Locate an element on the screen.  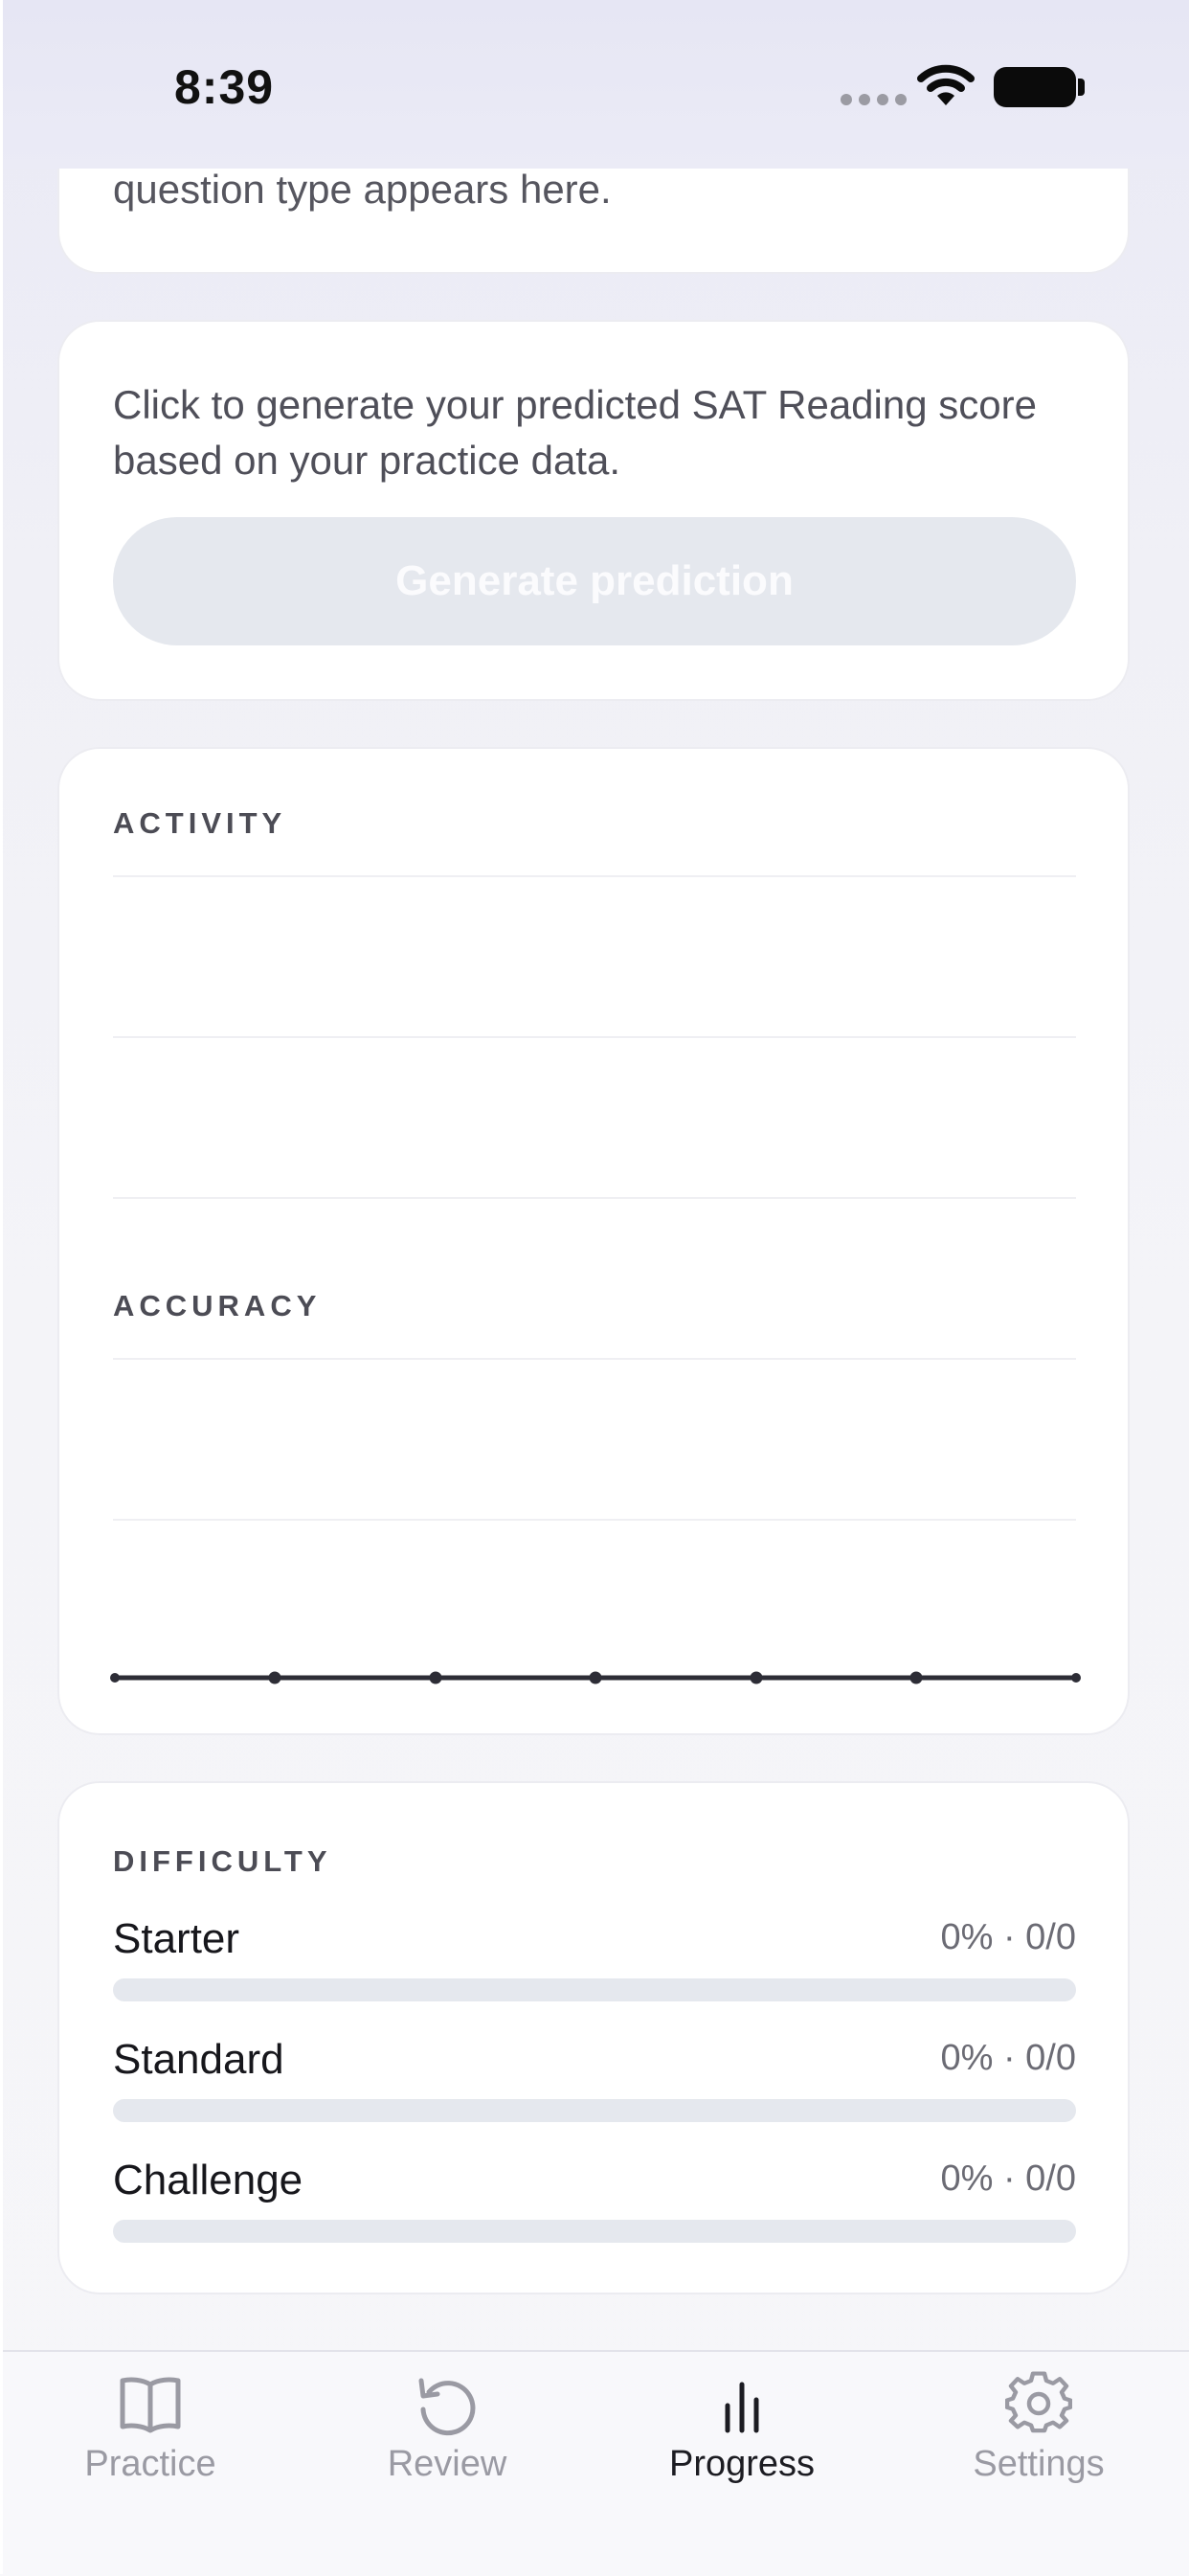
difficulty-row-starter: Starter 0% · 0/0 is located at coordinates (594, 1963).